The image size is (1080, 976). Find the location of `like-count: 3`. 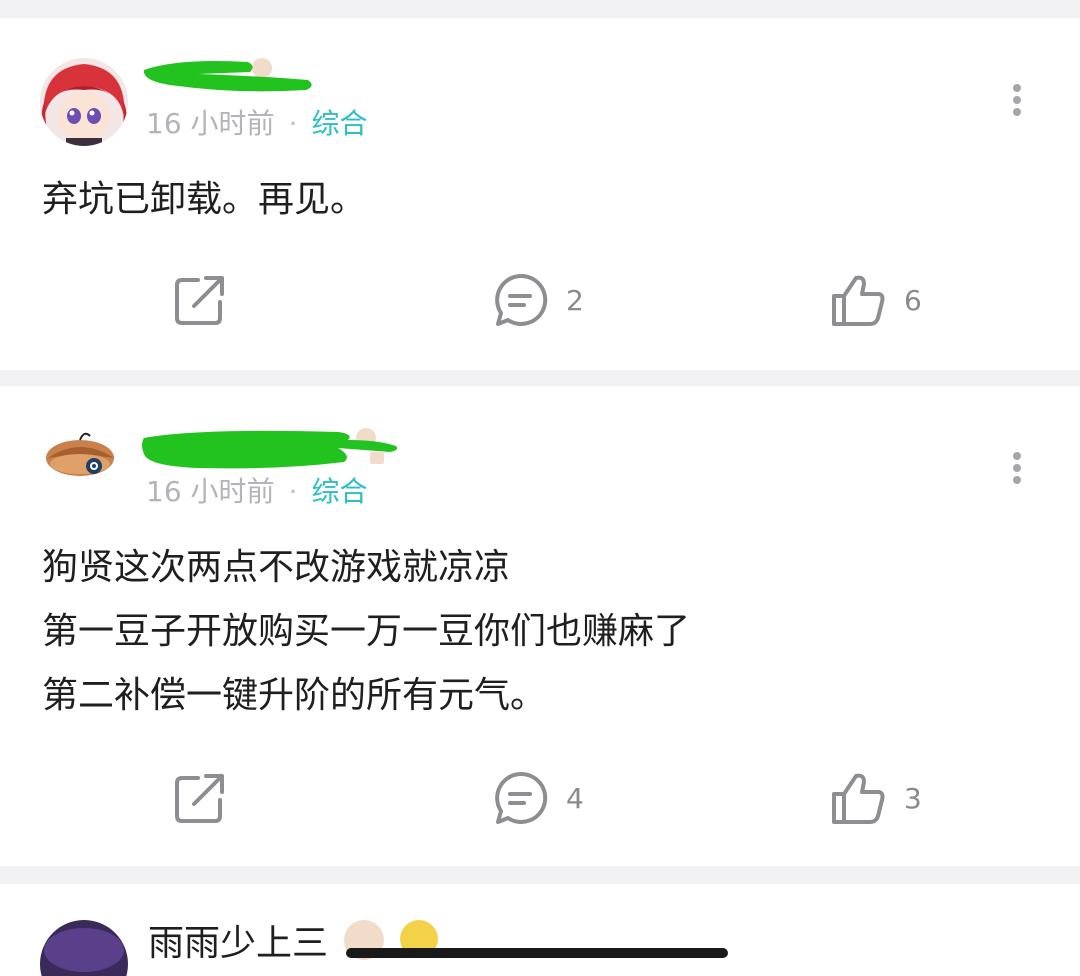

like-count: 3 is located at coordinates (913, 798).